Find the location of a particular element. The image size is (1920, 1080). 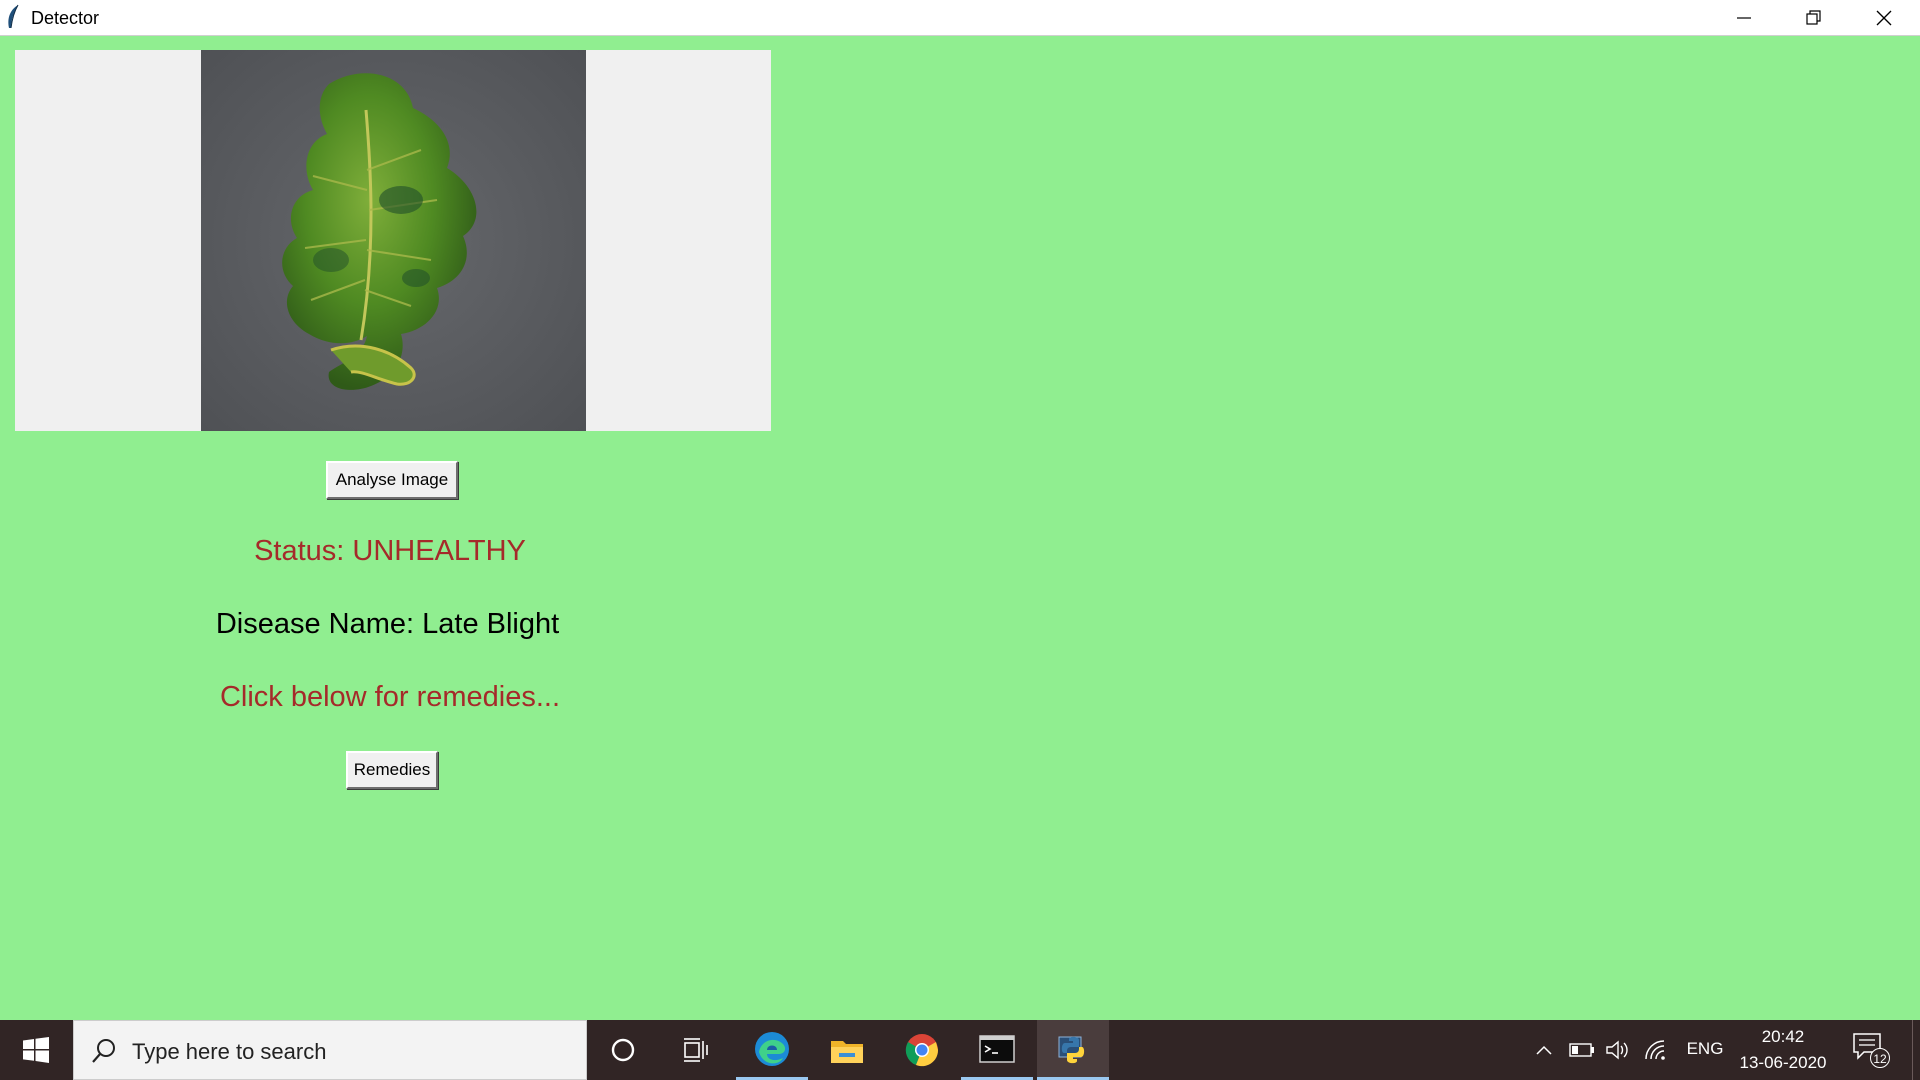

network-button is located at coordinates (1656, 1050).